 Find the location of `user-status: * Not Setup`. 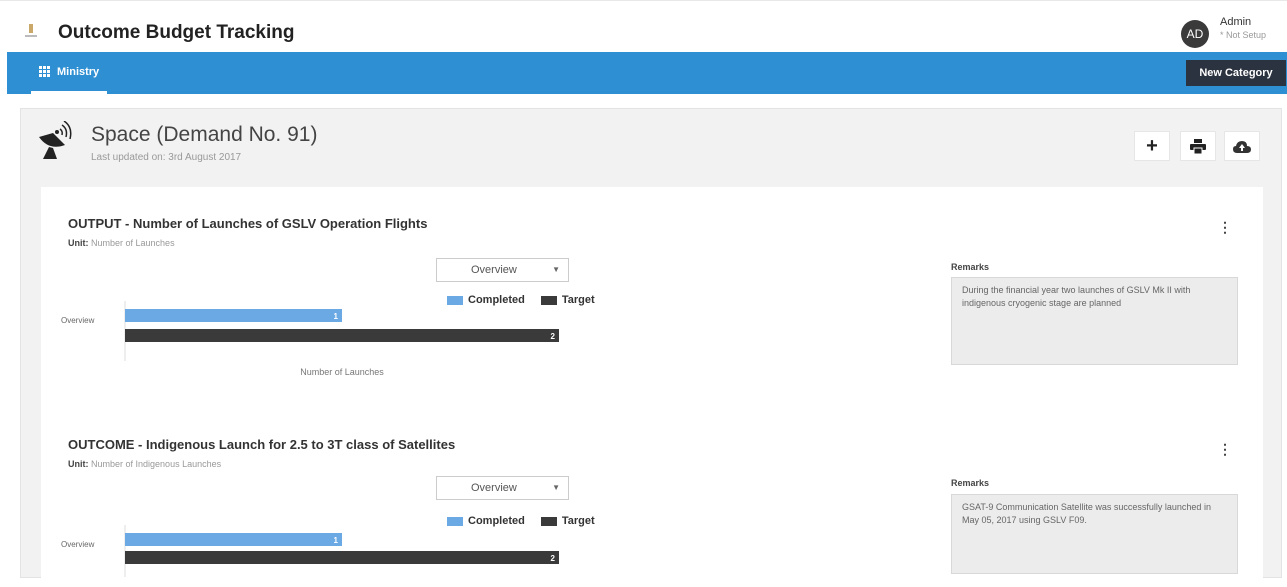

user-status: * Not Setup is located at coordinates (1243, 35).